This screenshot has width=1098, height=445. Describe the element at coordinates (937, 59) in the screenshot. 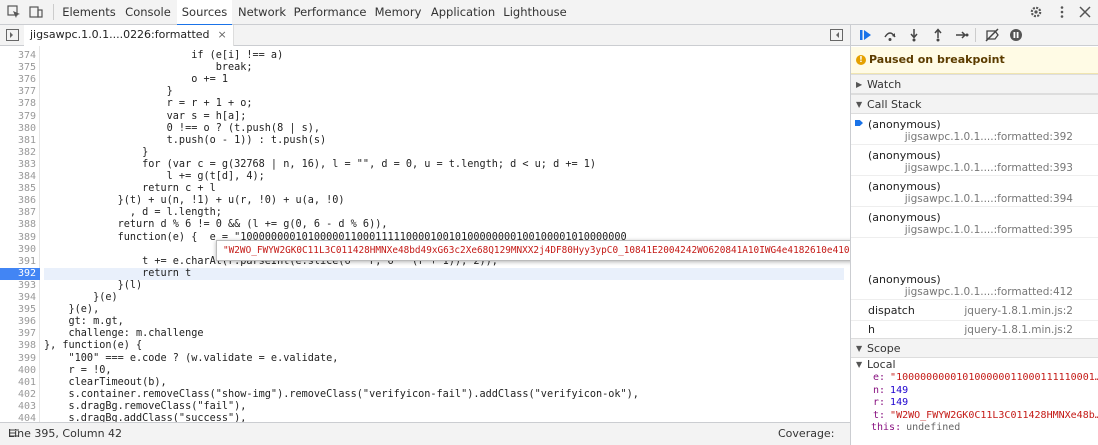

I see `paused-label: Paused on breakpoint` at that location.